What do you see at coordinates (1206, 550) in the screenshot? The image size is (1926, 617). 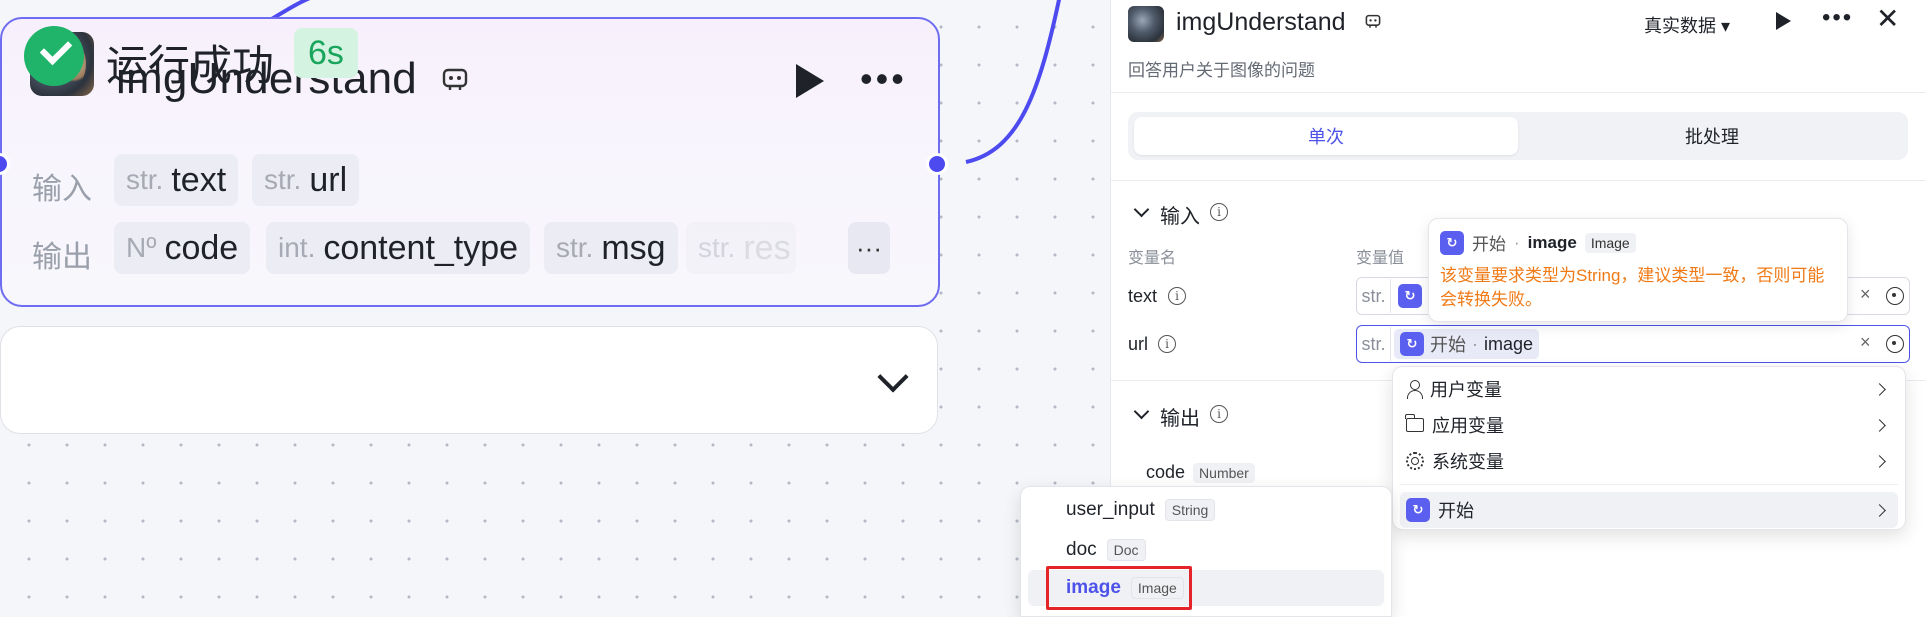 I see `submenu-item-doc: doc Doc` at bounding box center [1206, 550].